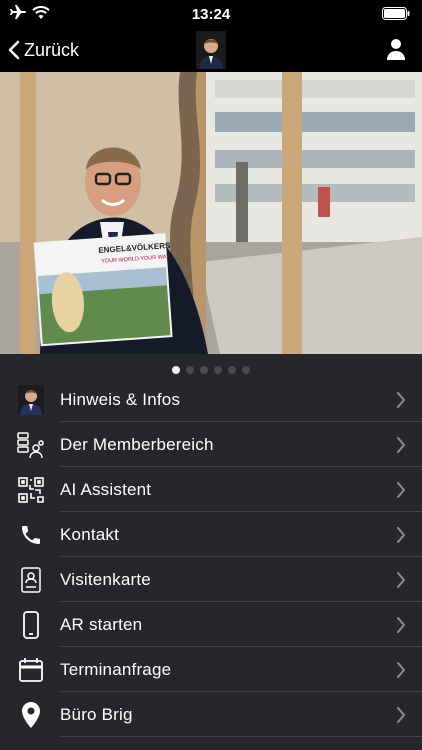 This screenshot has width=422, height=750. I want to click on chevron-left-icon, so click(14, 50).